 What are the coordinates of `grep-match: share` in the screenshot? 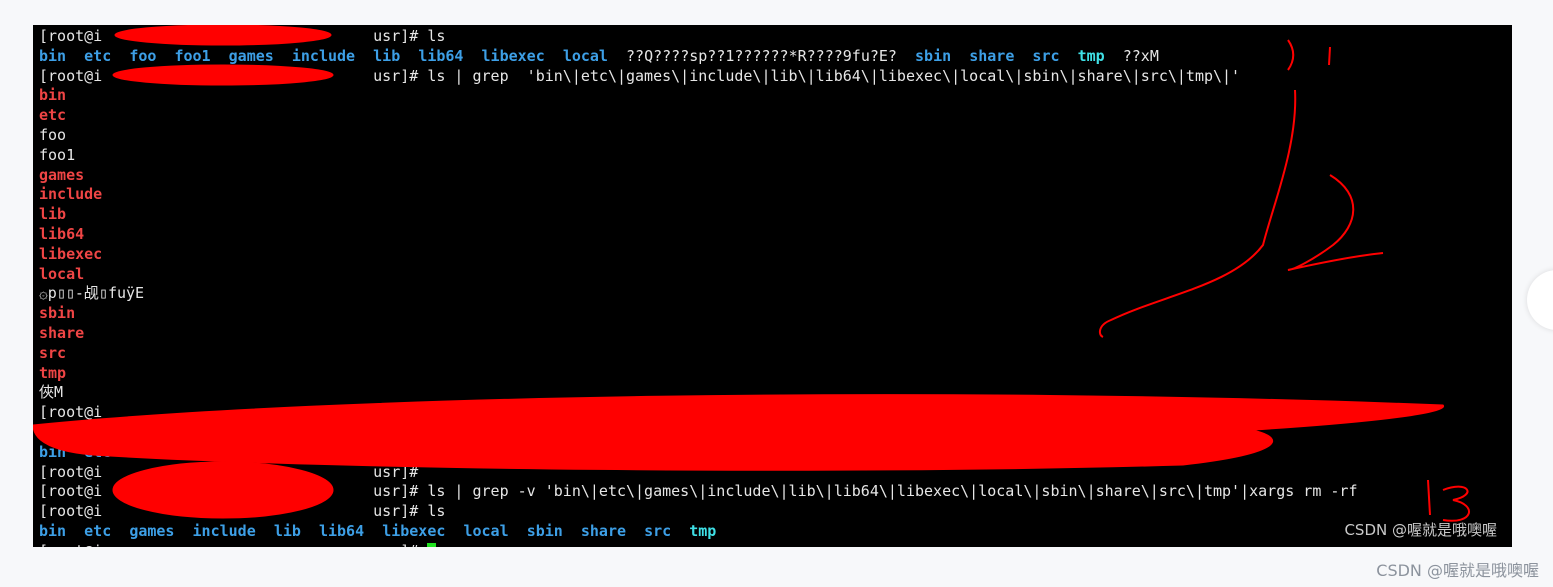 It's located at (62, 333).